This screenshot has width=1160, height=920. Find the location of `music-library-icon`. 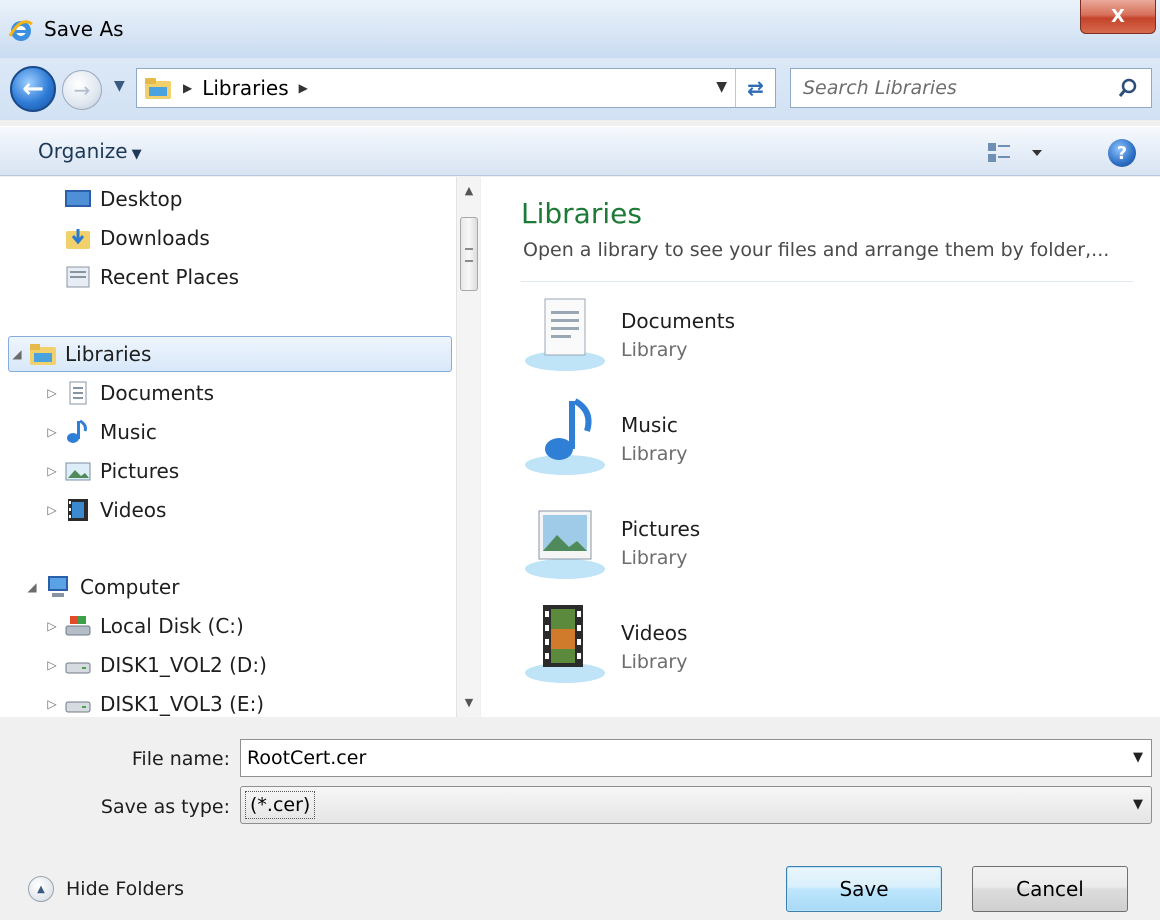

music-library-icon is located at coordinates (565, 436).